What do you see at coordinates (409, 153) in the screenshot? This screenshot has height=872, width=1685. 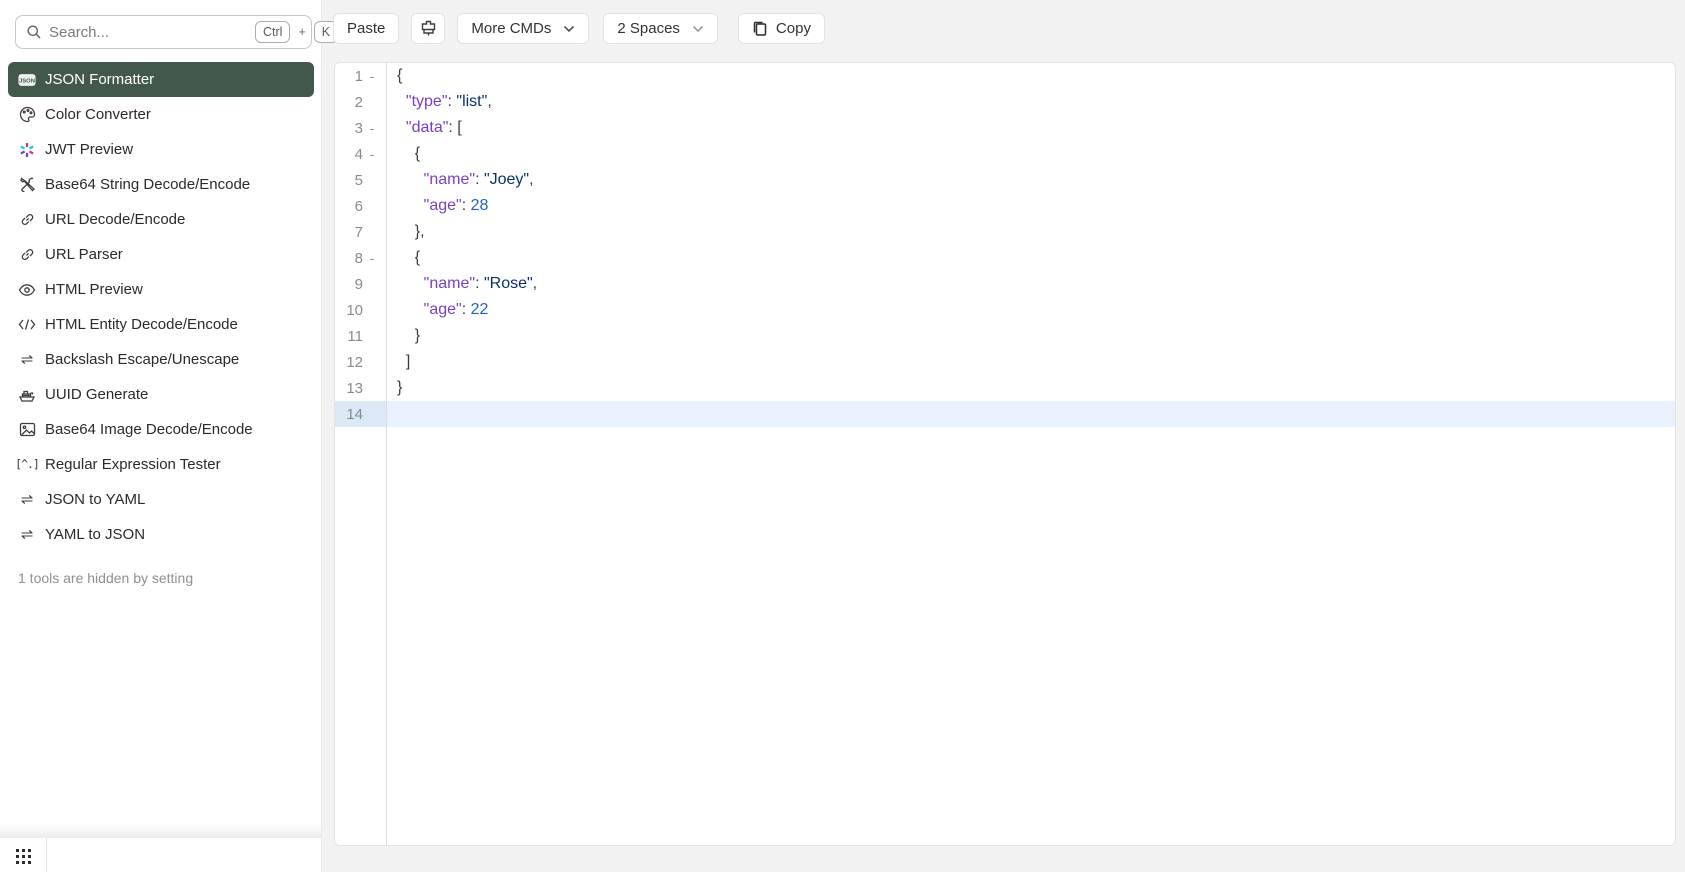 I see `code-line-4: {` at bounding box center [409, 153].